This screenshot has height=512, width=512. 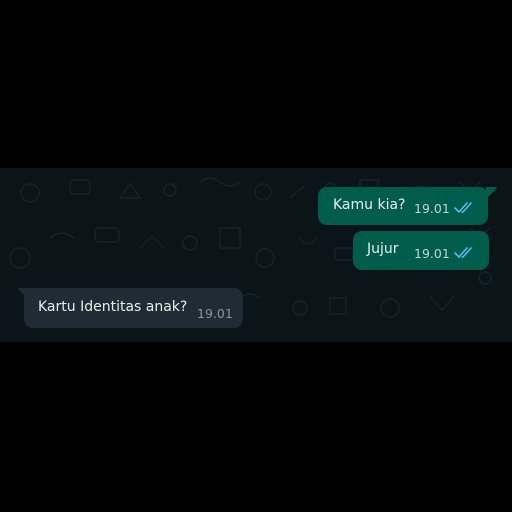 I want to click on message-bubble-outgoing: Jujur 19.01, so click(x=421, y=250).